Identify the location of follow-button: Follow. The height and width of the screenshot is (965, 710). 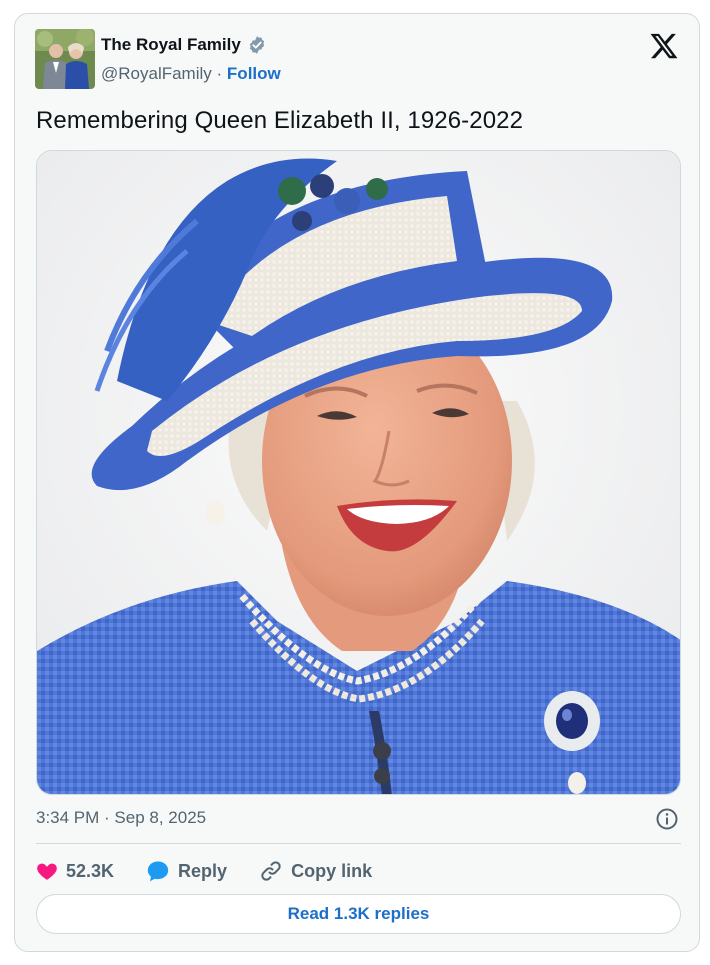
(254, 73).